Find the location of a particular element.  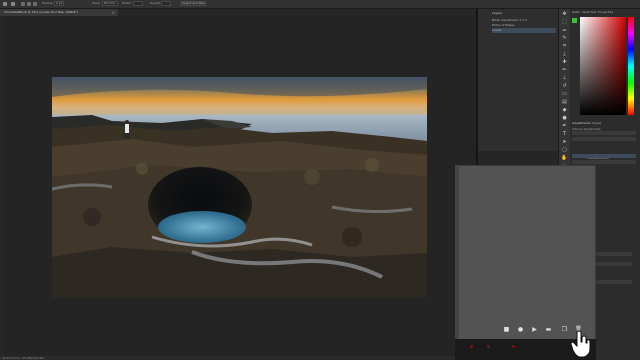

quick-select-tool-icon: ✎ is located at coordinates (564, 38).